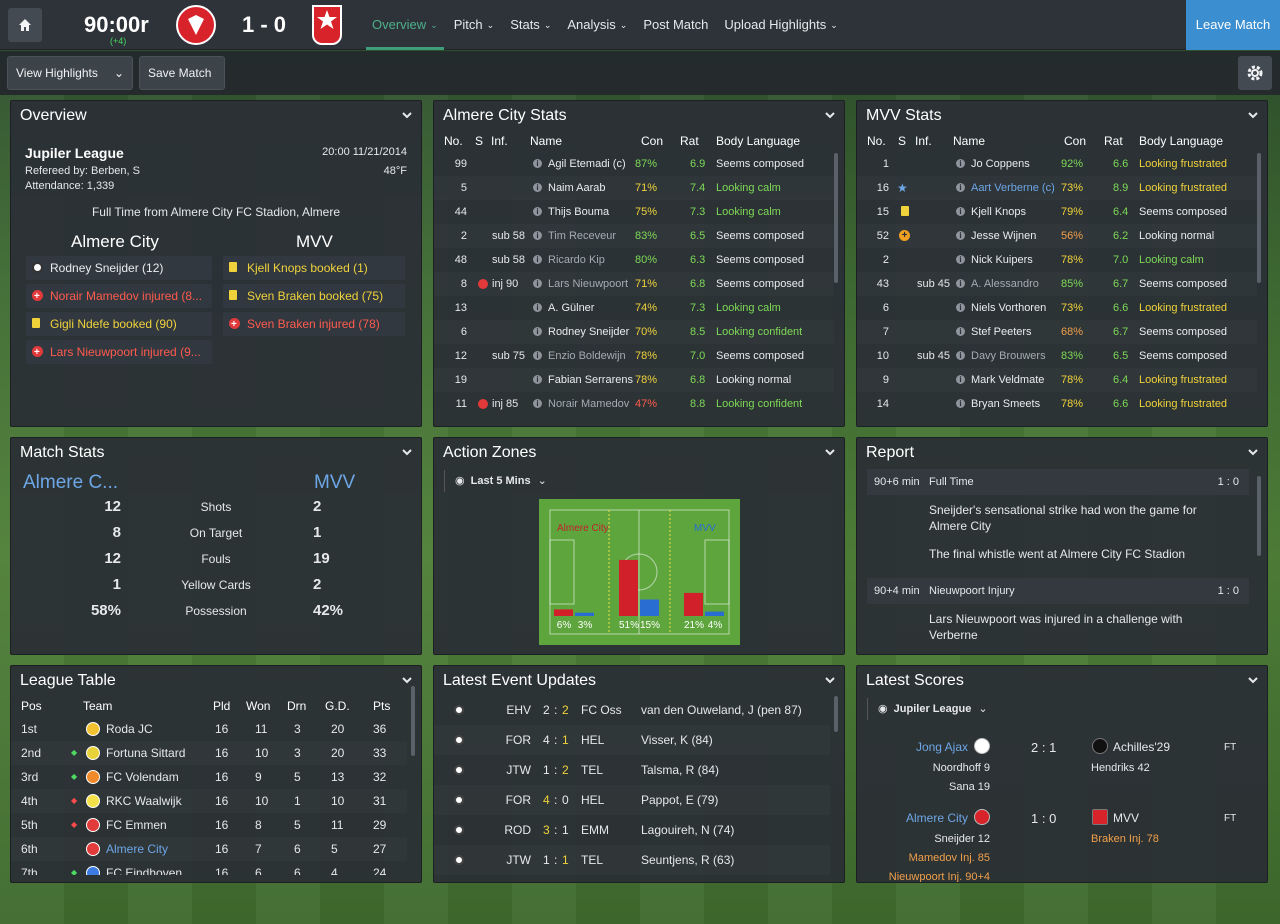 This screenshot has height=924, width=1280. I want to click on player-row: 99 i Agil Etemadi (c) 87% 6.9 Seems composed, so click(634, 164).